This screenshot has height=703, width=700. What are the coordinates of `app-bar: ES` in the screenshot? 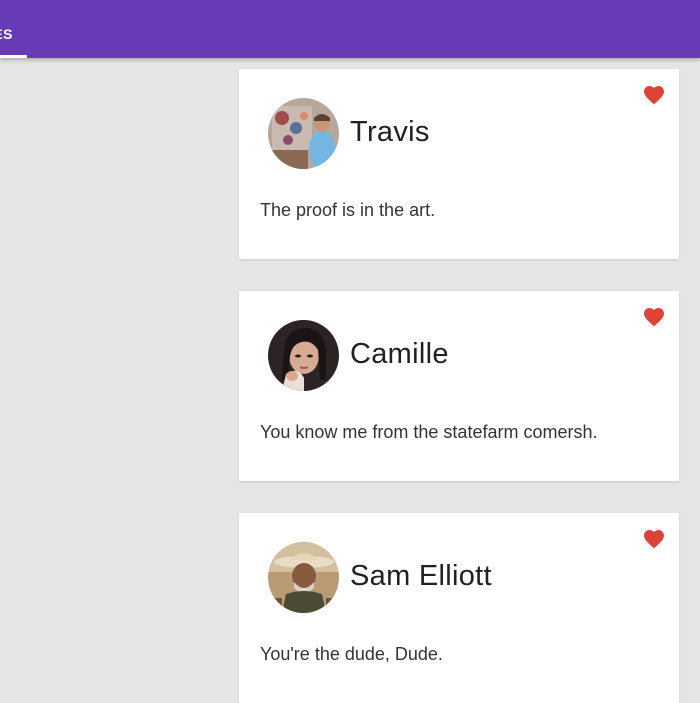 It's located at (350, 29).